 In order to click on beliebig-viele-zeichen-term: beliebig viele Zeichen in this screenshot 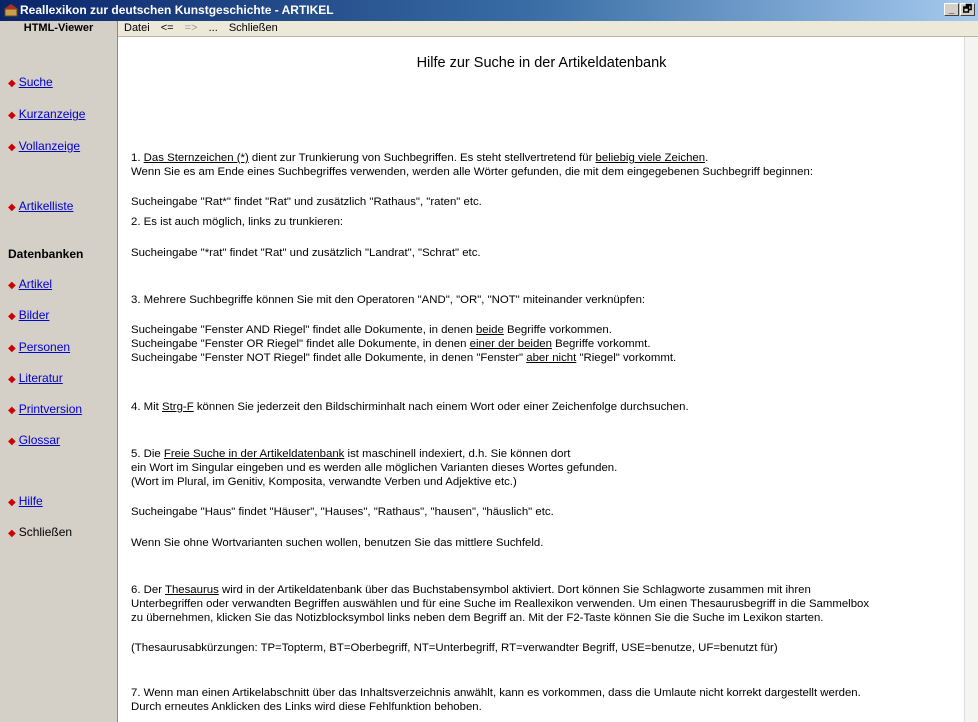, I will do `click(650, 158)`.